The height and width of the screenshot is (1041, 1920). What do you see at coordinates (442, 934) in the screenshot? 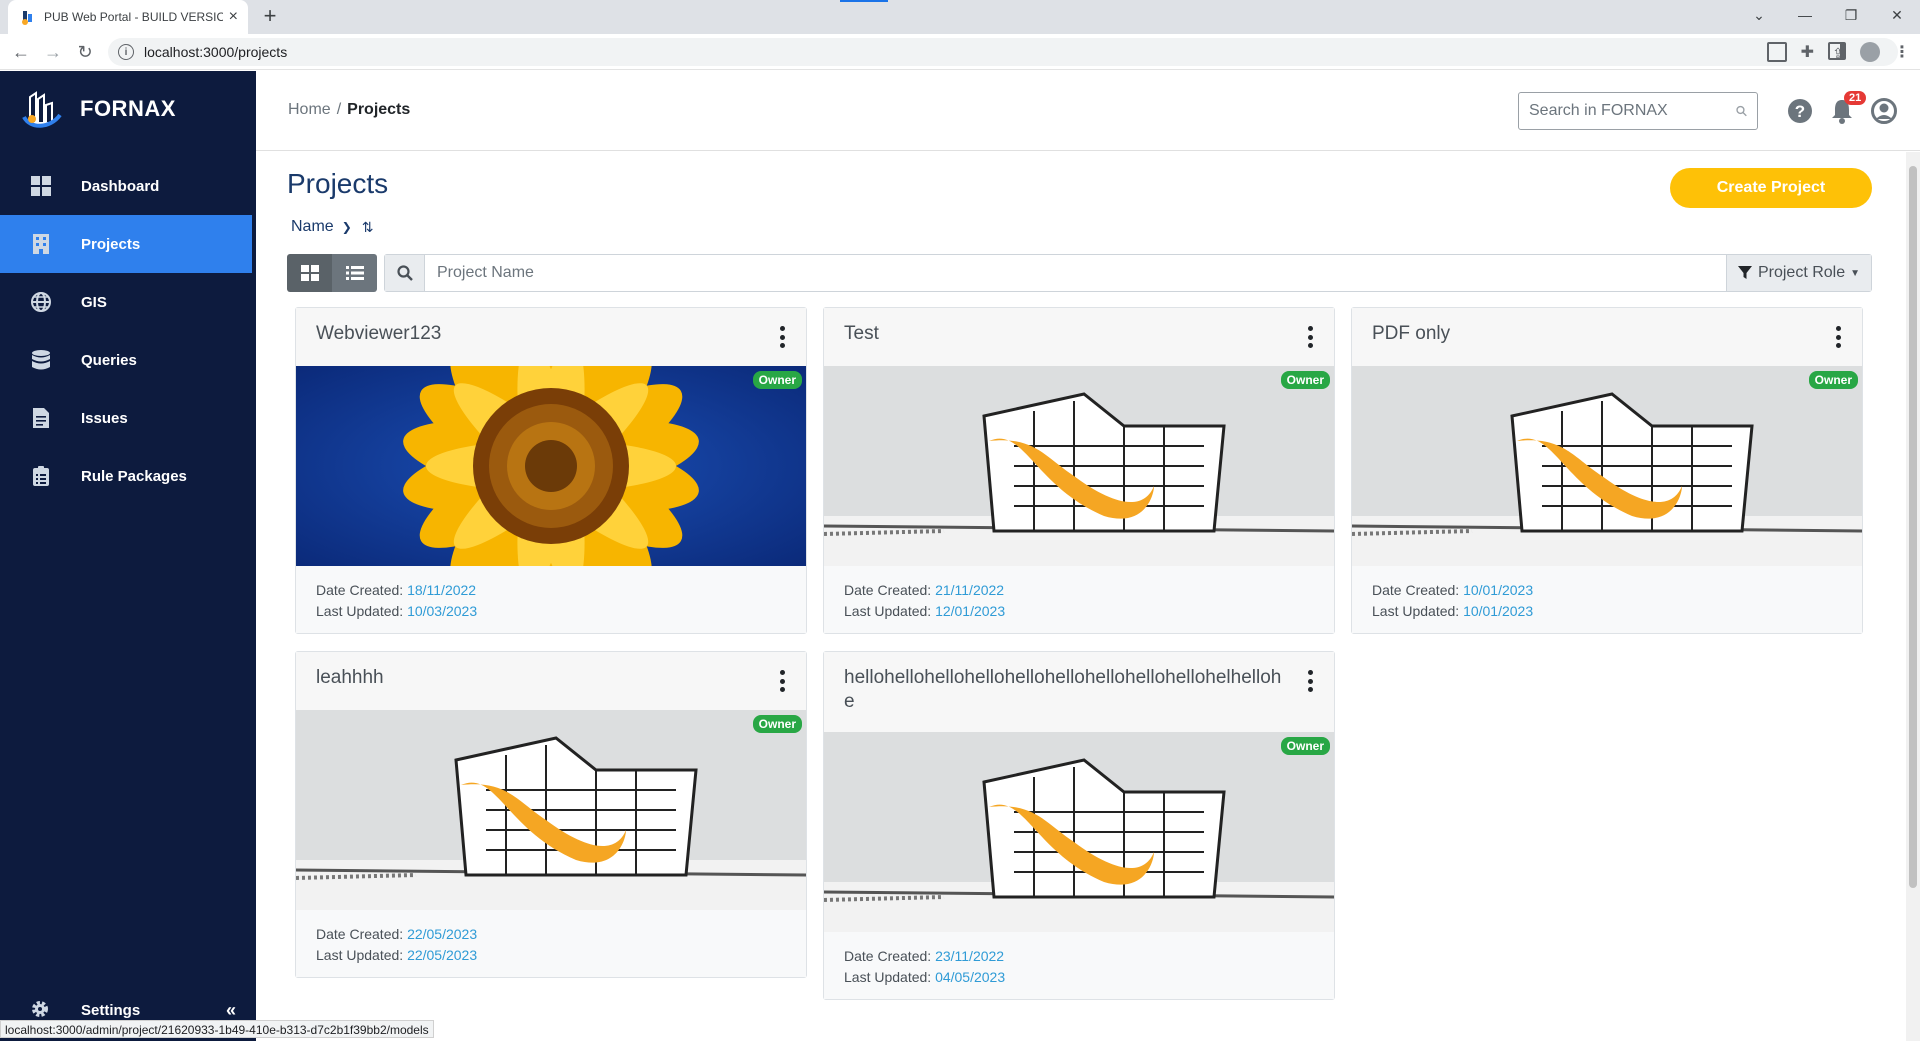
I see `date-created-value: 22/05/2023` at bounding box center [442, 934].